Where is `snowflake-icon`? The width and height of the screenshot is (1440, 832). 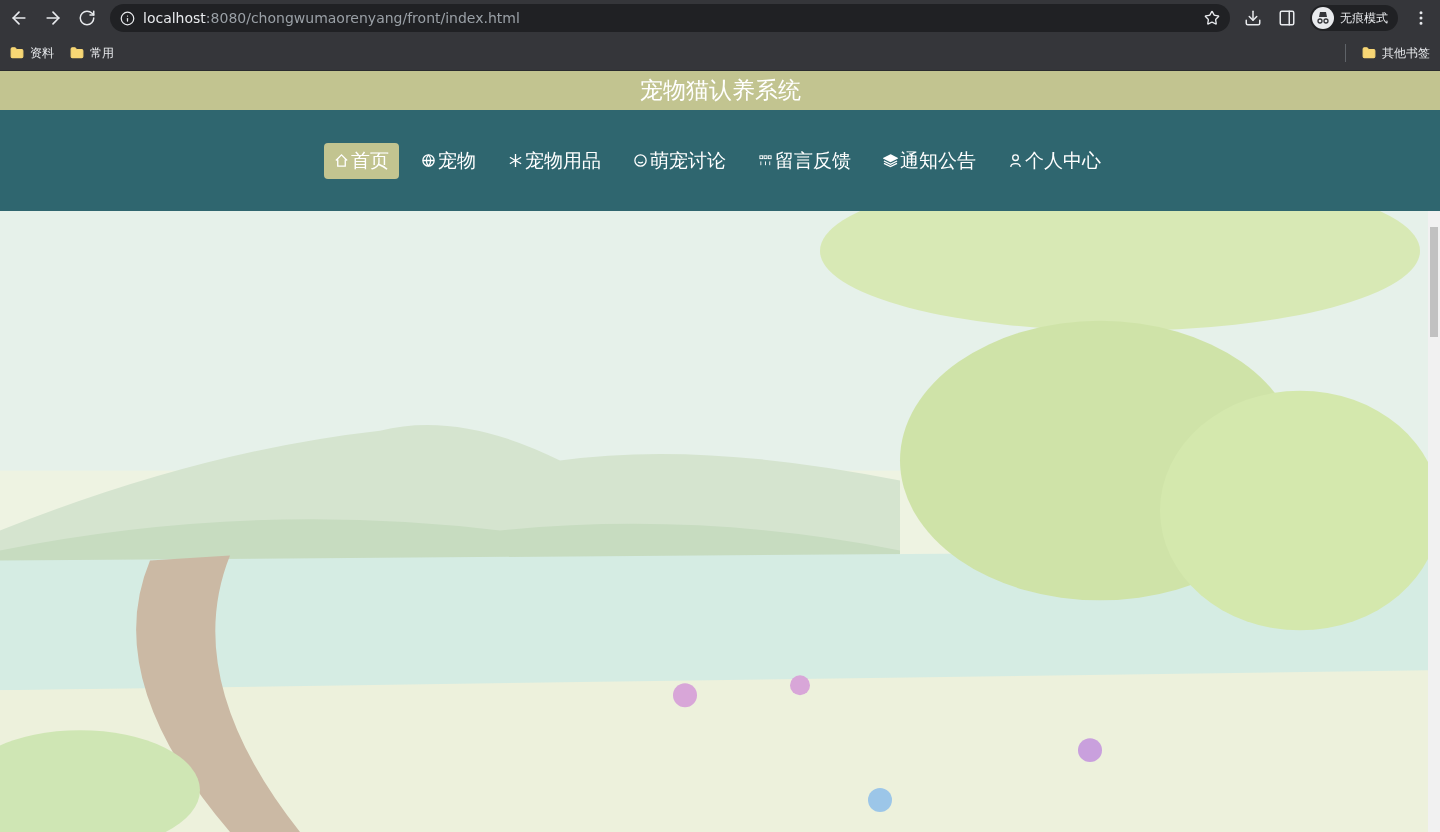 snowflake-icon is located at coordinates (515, 160).